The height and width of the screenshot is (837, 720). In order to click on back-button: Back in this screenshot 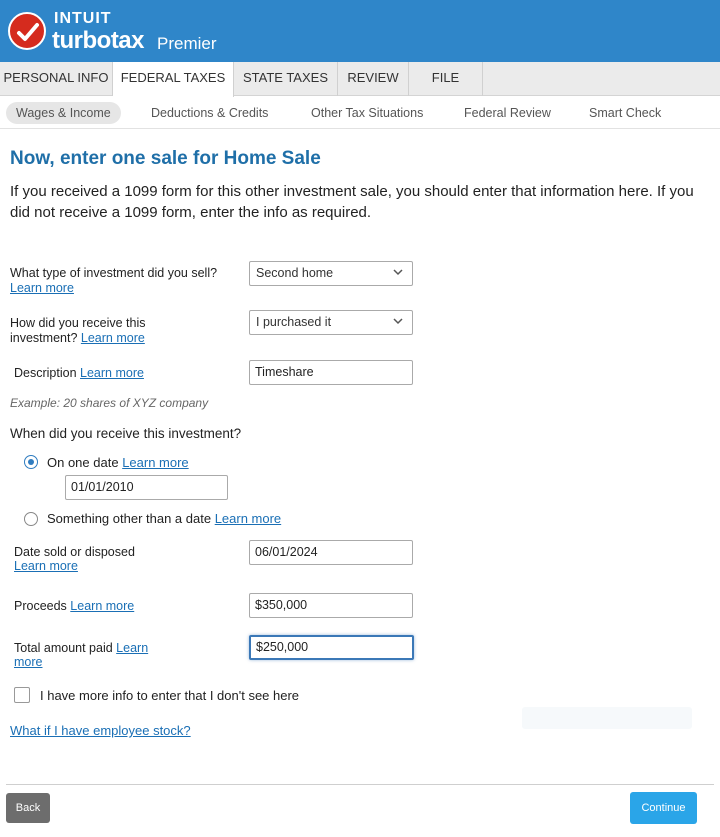, I will do `click(28, 808)`.